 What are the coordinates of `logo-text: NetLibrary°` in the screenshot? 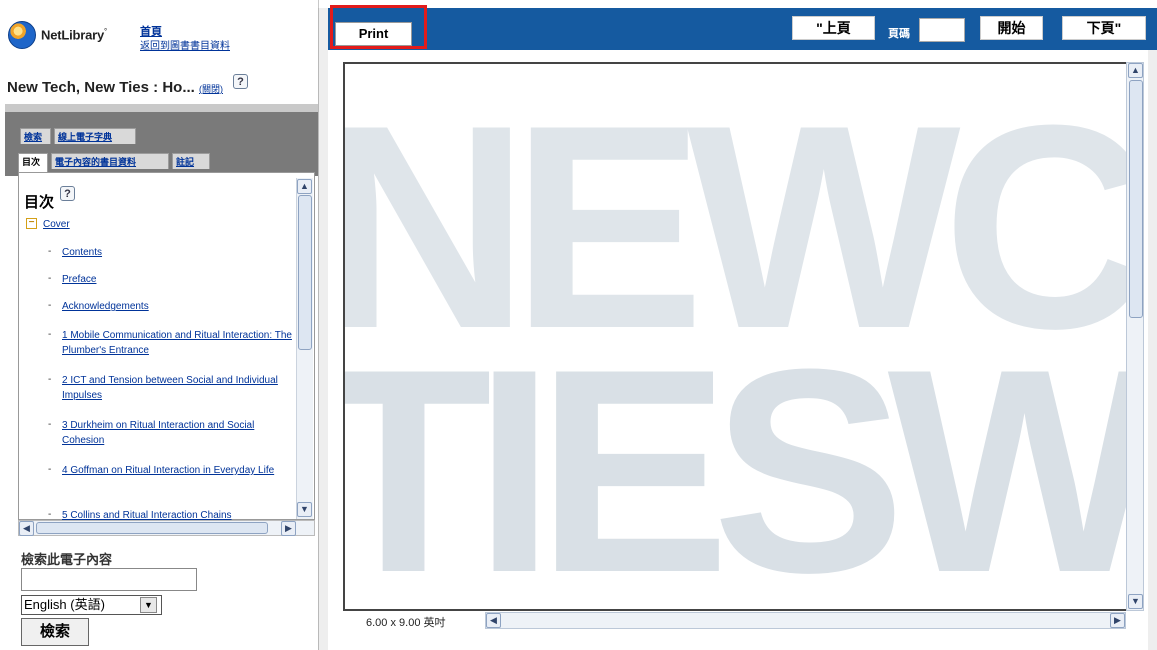 It's located at (74, 35).